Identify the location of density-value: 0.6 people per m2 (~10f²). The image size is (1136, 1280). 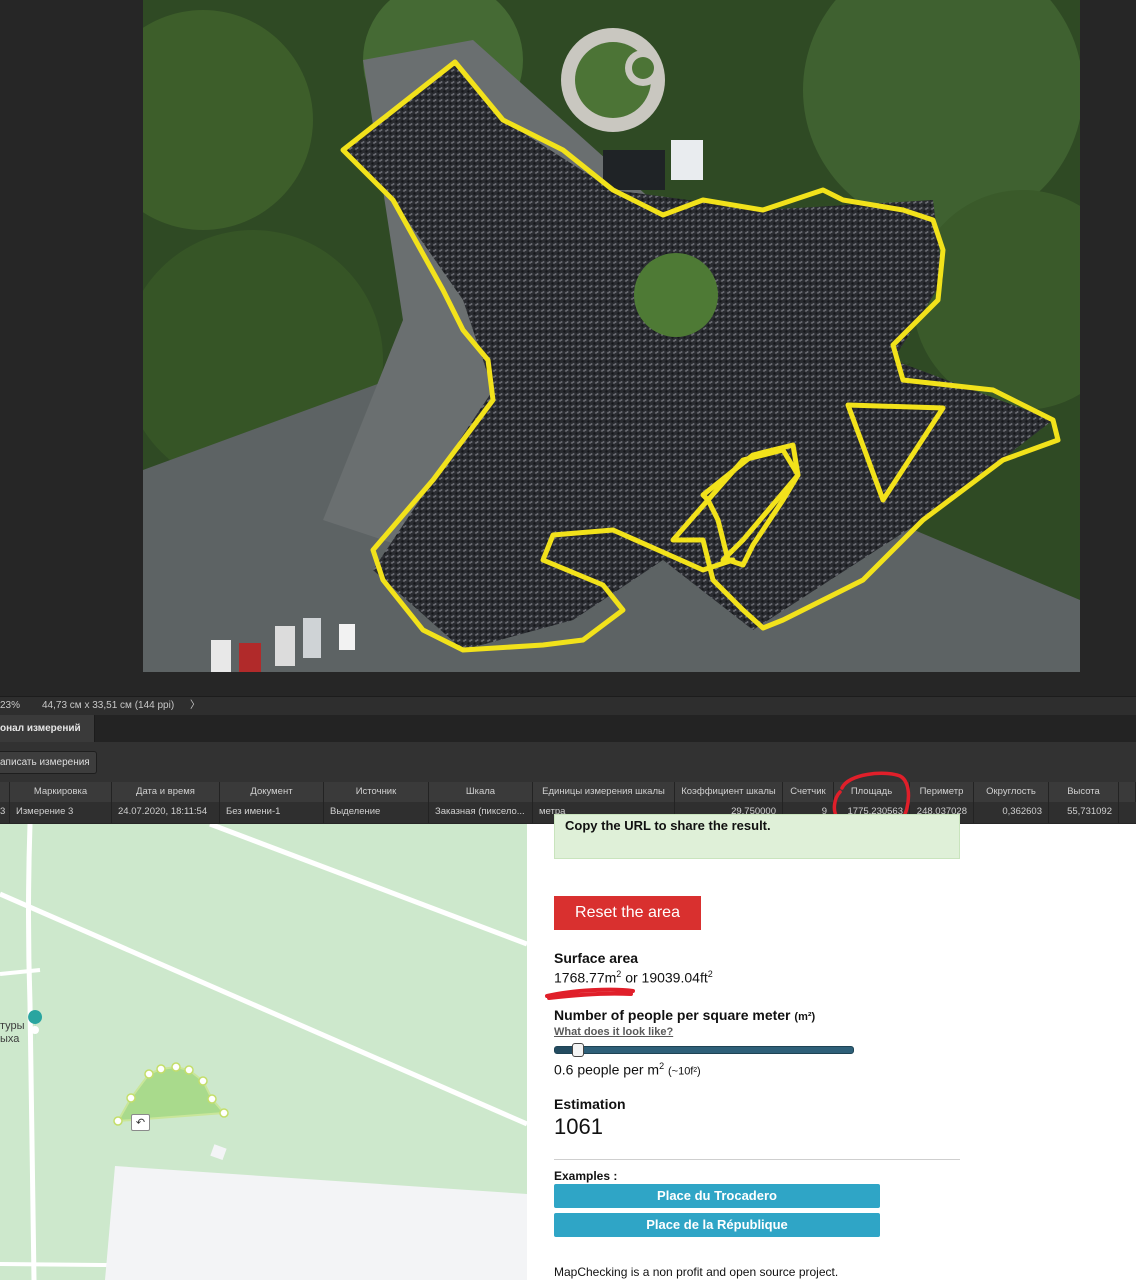
(627, 1069).